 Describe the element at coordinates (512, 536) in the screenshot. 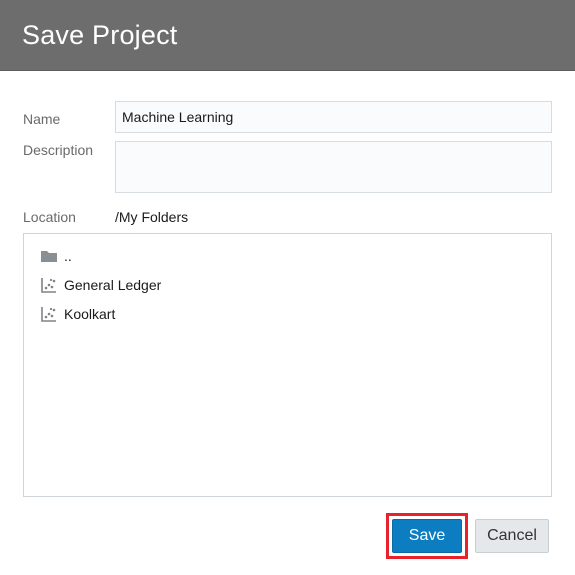

I see `cancel-button: Cancel` at that location.